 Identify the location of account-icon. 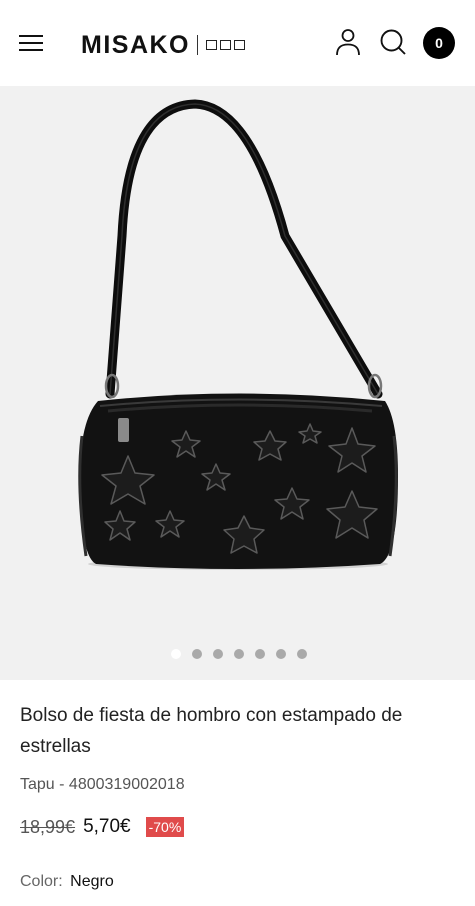
(348, 42).